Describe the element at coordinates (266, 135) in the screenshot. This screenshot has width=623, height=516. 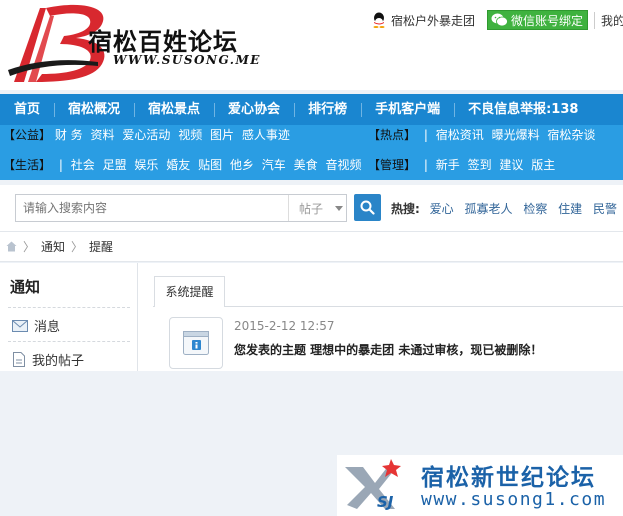
I see `subnav-link: 感人事迹` at that location.